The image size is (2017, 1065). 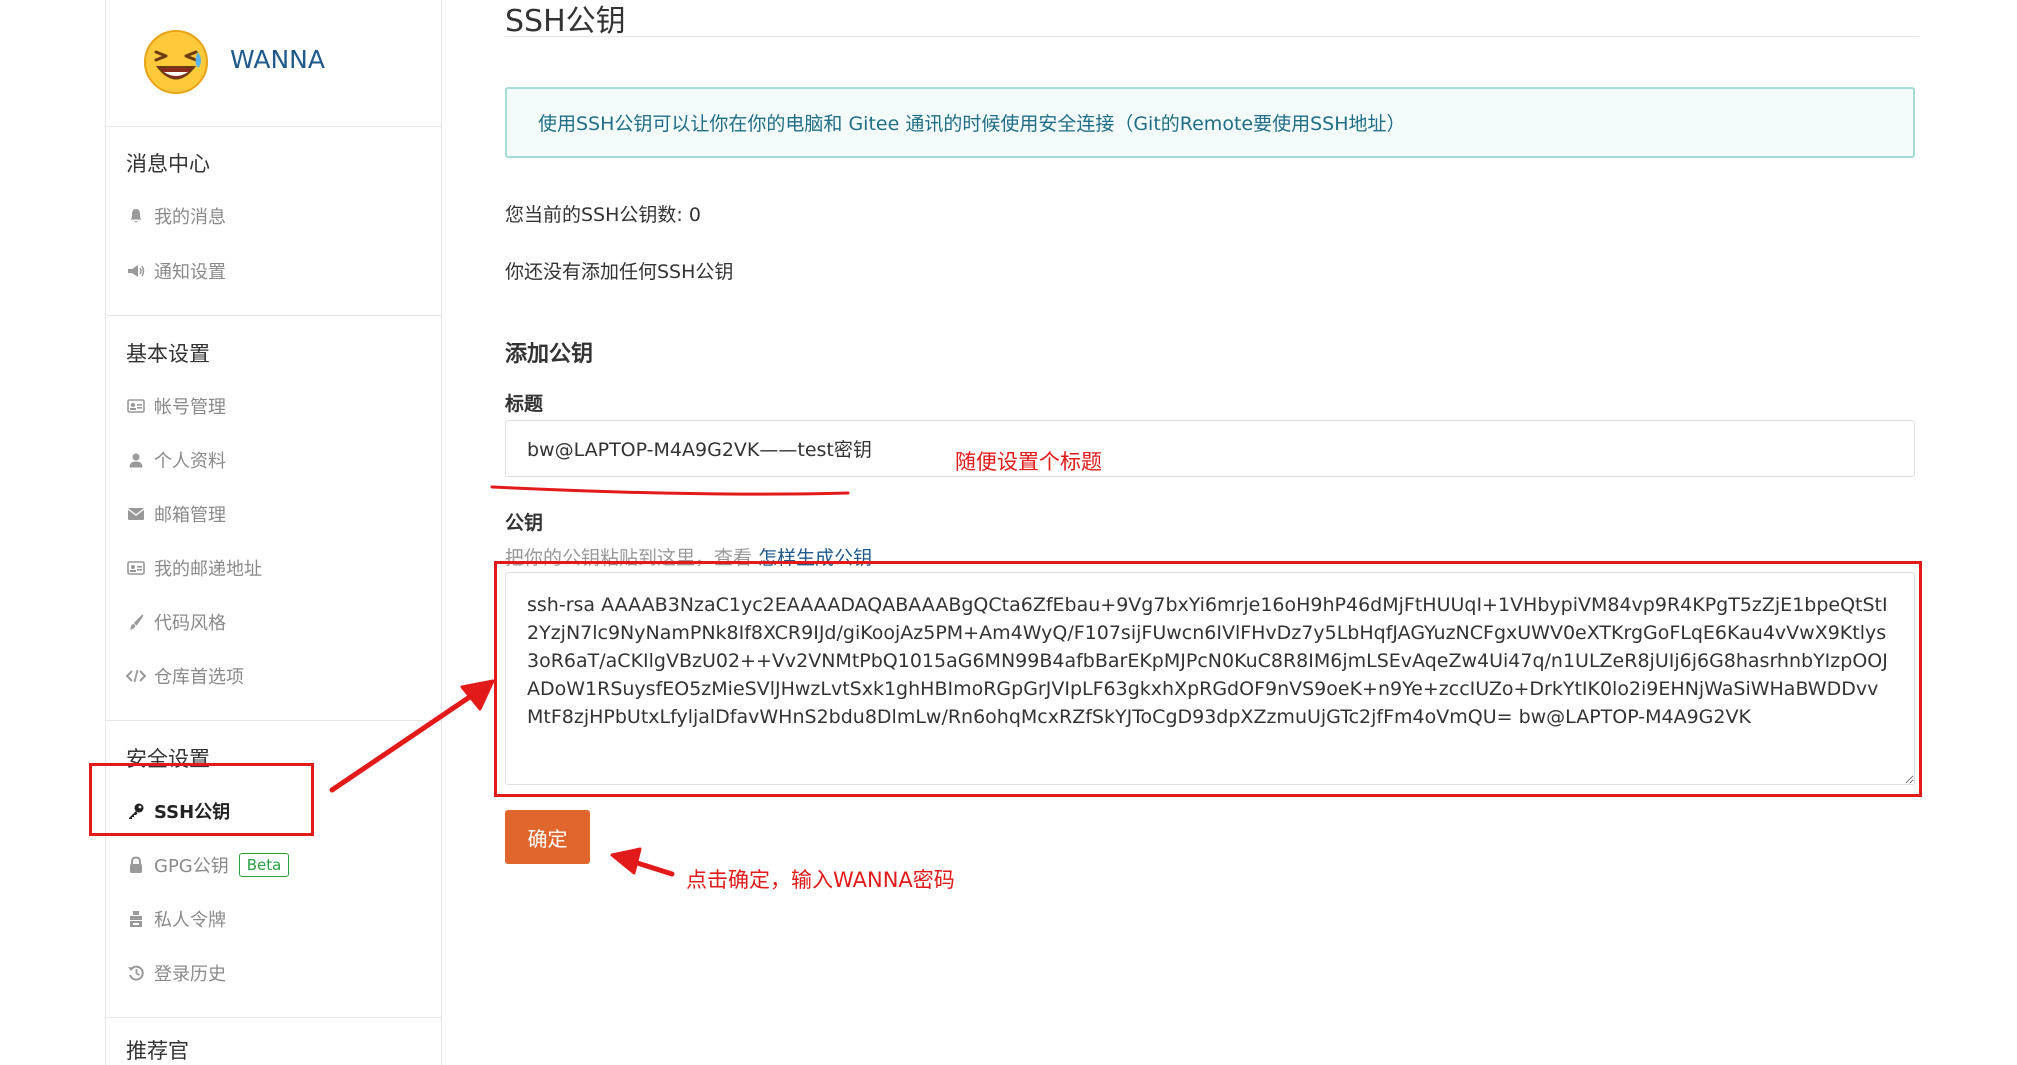 I want to click on token-icon, so click(x=136, y=919).